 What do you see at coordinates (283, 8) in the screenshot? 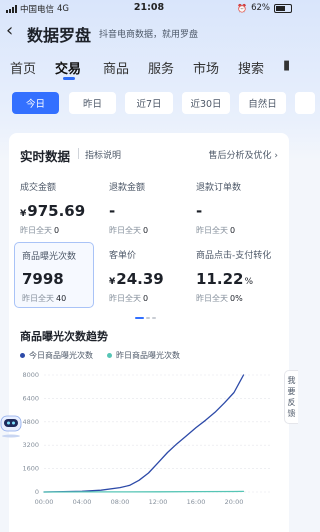
I see `battery-icon` at bounding box center [283, 8].